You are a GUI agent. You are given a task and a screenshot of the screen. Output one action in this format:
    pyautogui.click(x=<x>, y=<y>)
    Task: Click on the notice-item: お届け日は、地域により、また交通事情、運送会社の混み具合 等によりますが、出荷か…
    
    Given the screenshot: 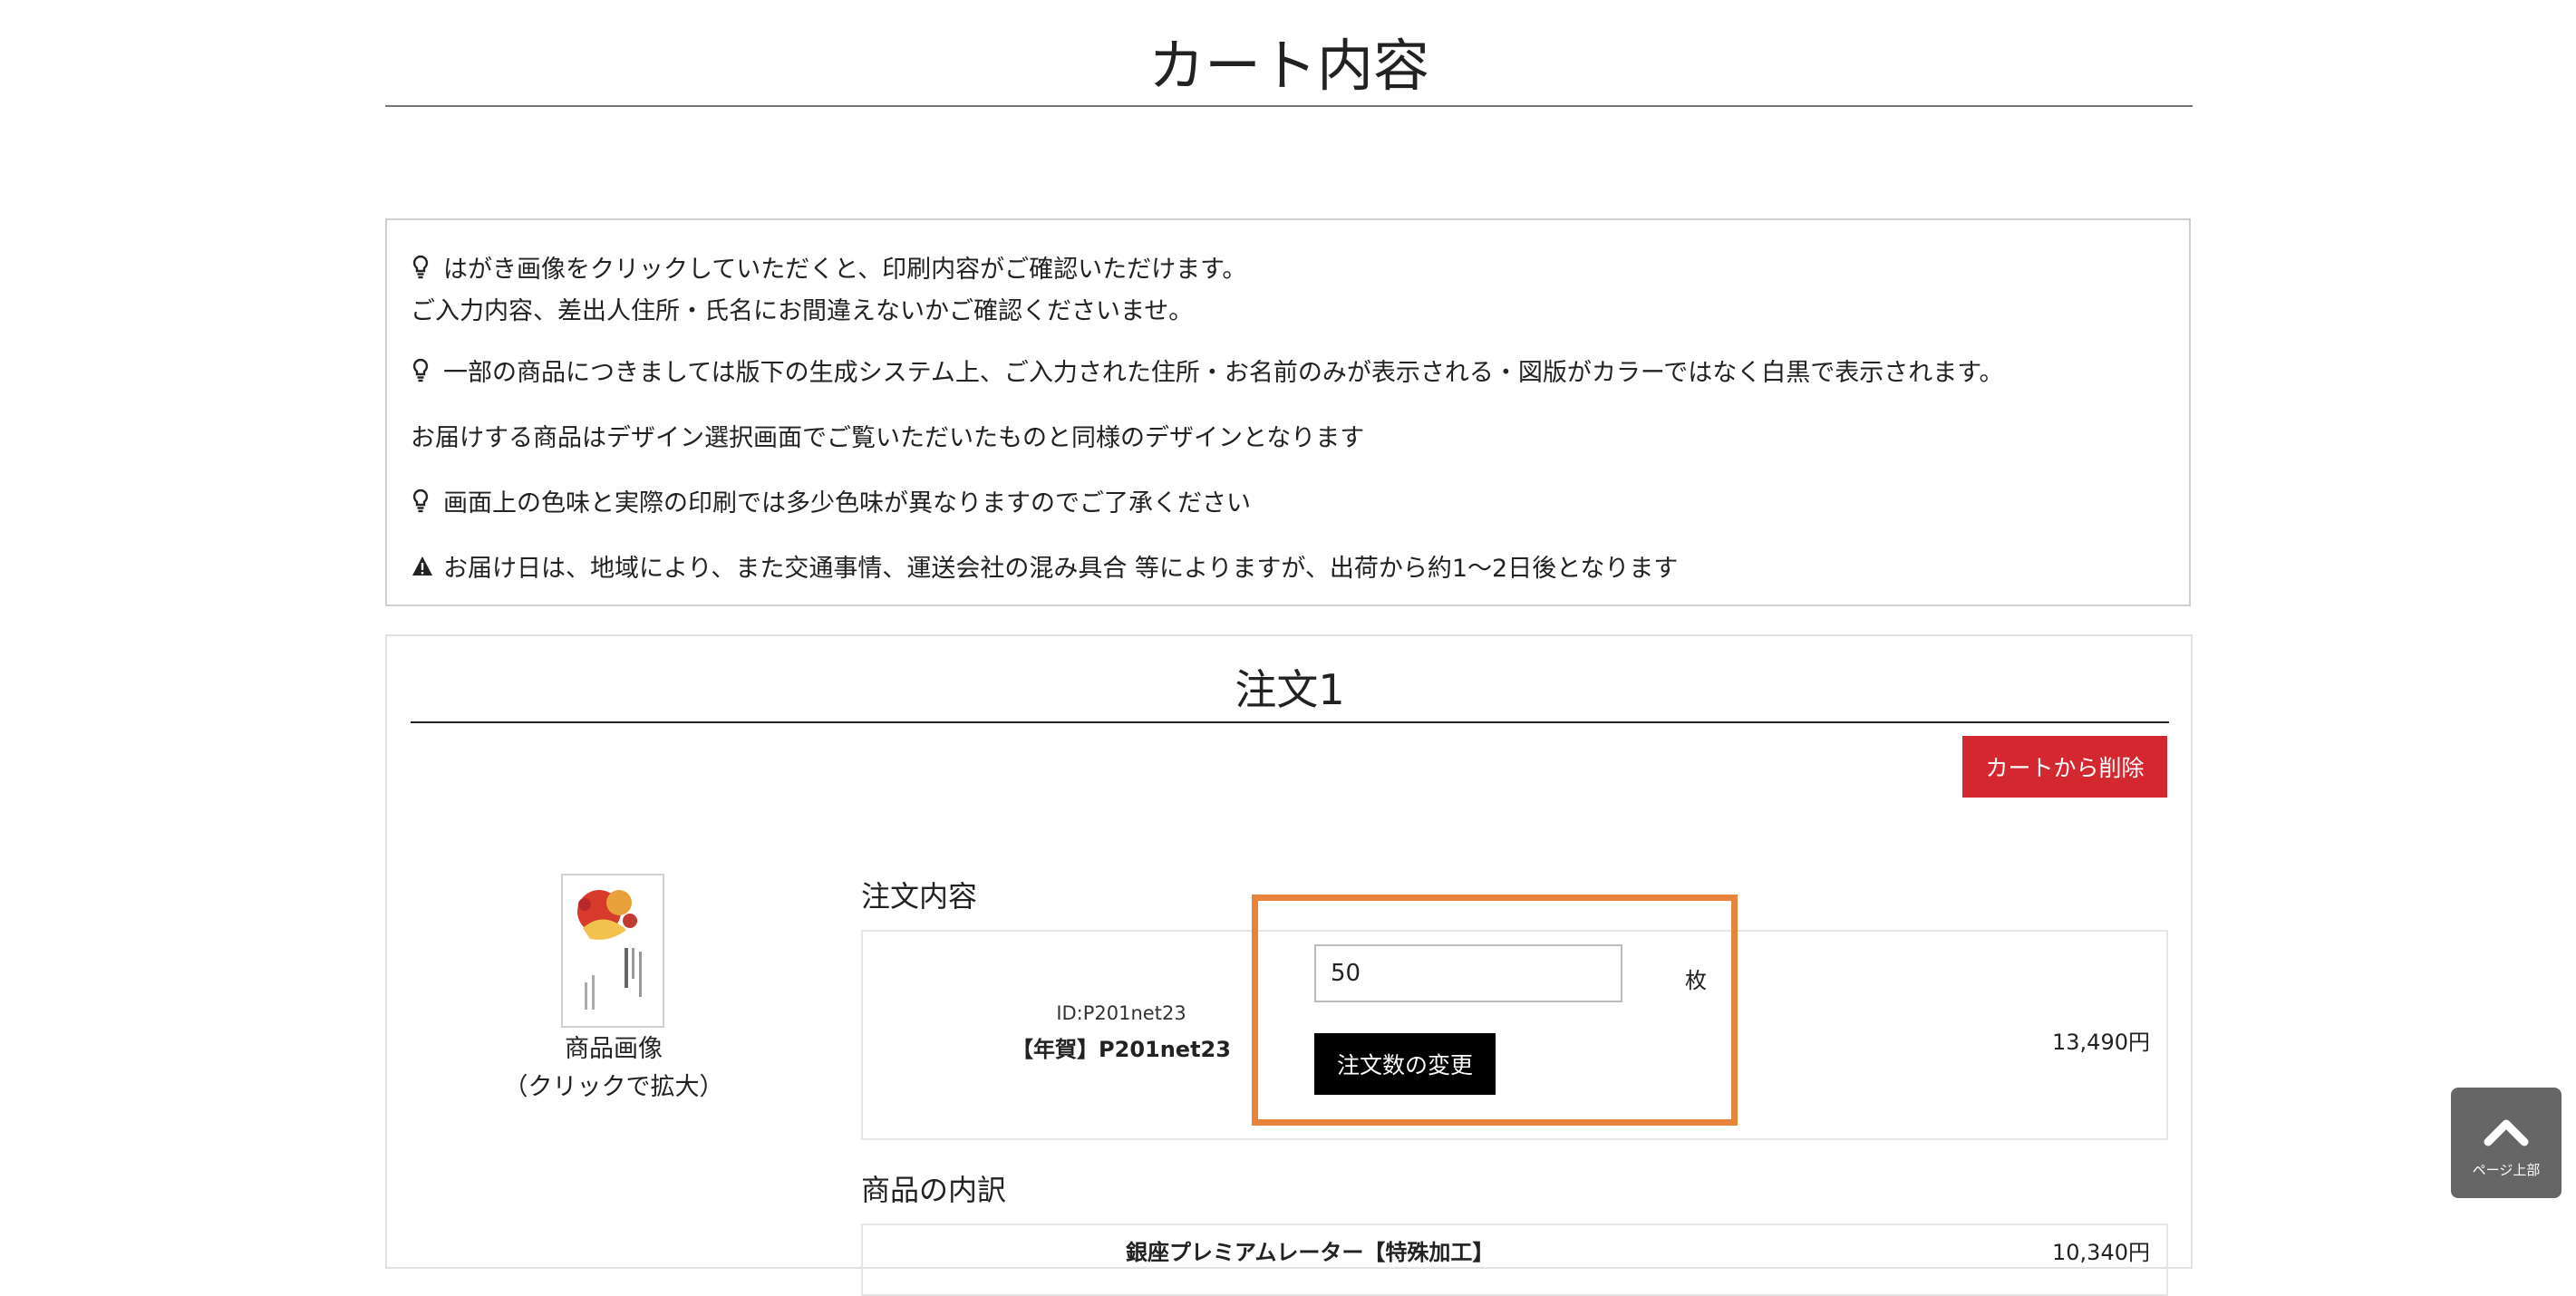 What is the action you would take?
    pyautogui.click(x=1300, y=569)
    